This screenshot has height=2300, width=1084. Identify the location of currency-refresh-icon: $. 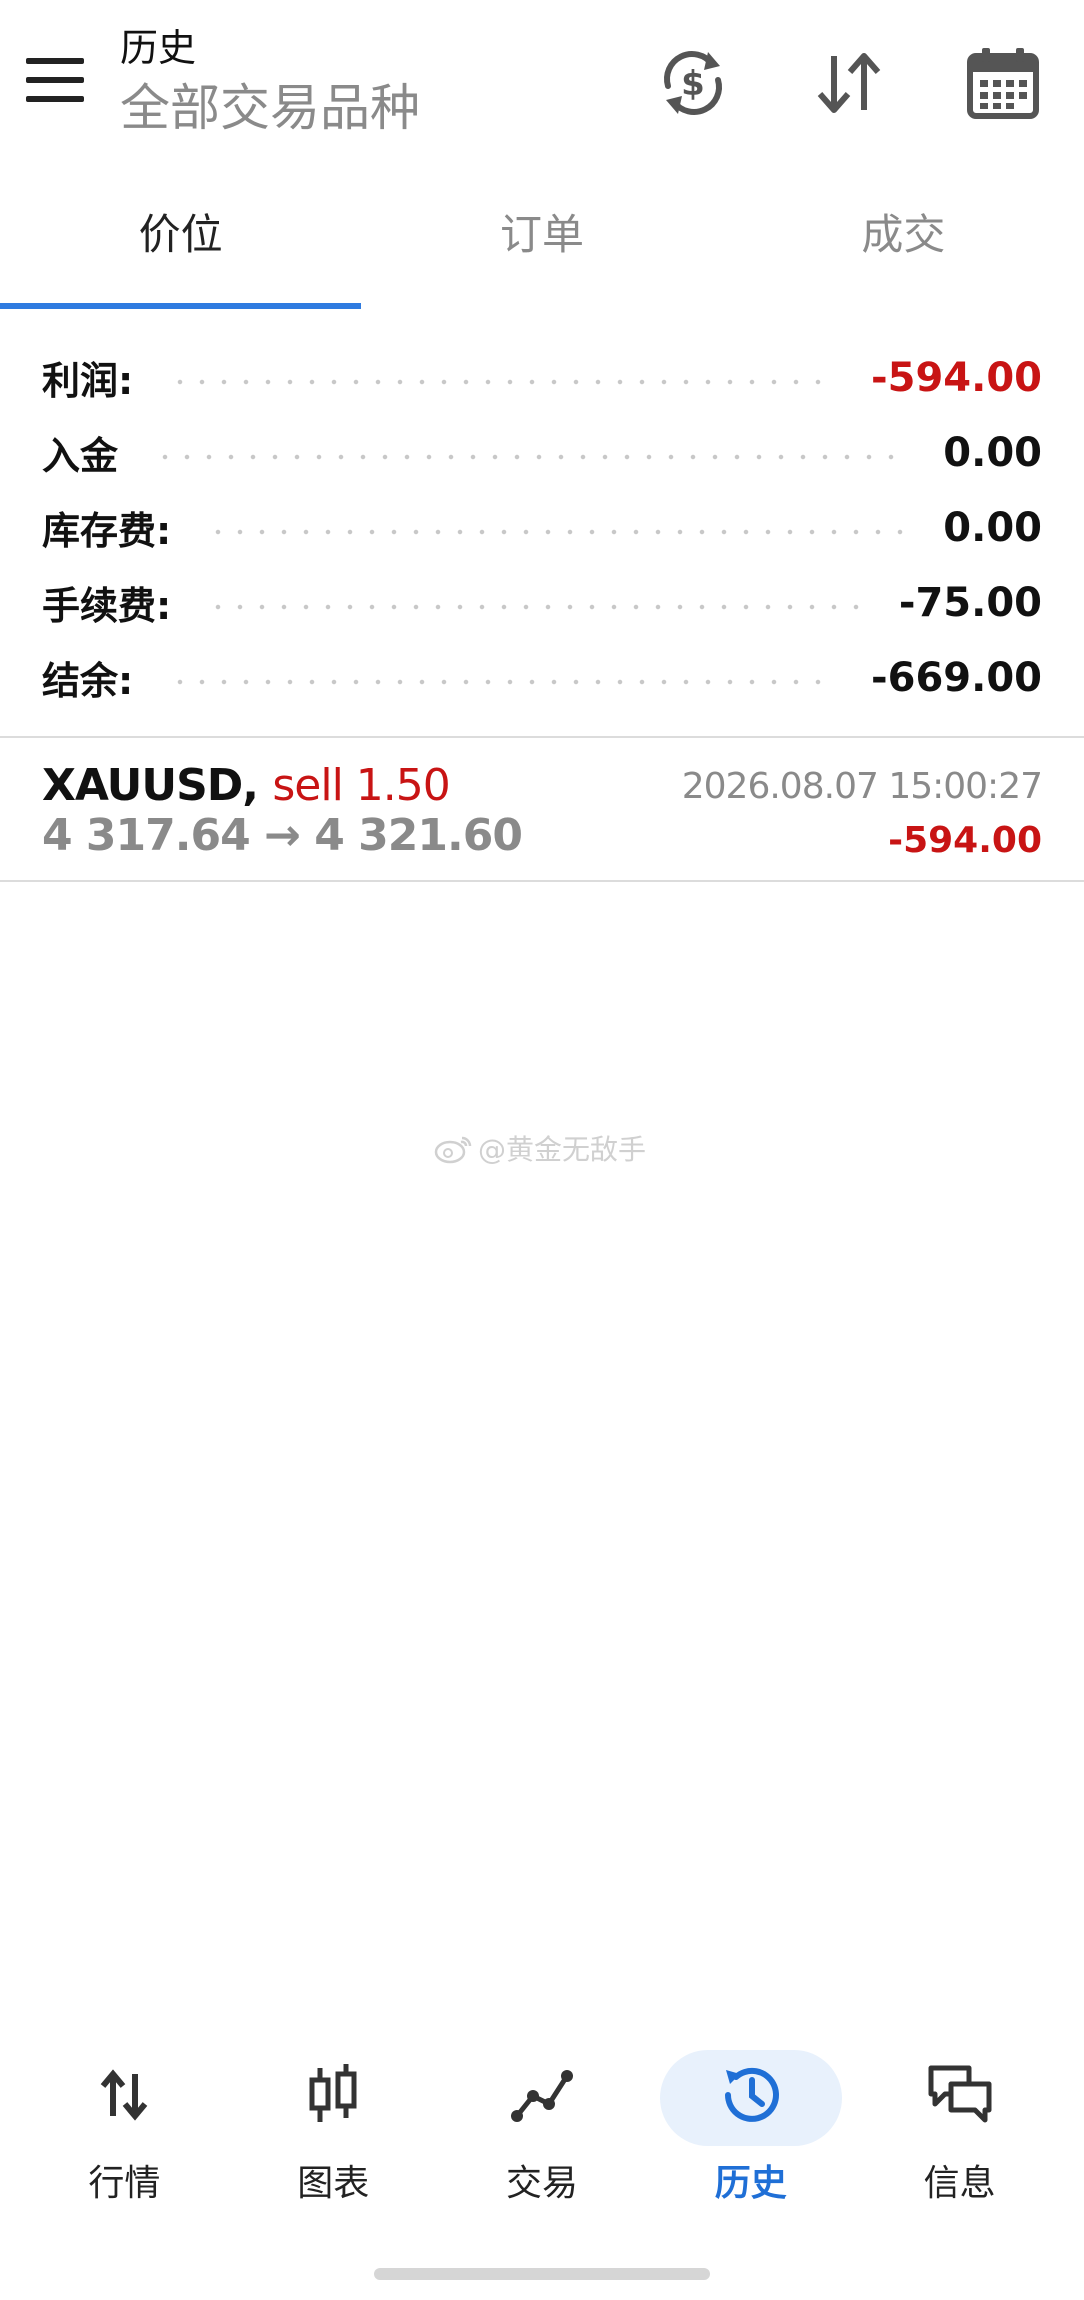
(693, 83).